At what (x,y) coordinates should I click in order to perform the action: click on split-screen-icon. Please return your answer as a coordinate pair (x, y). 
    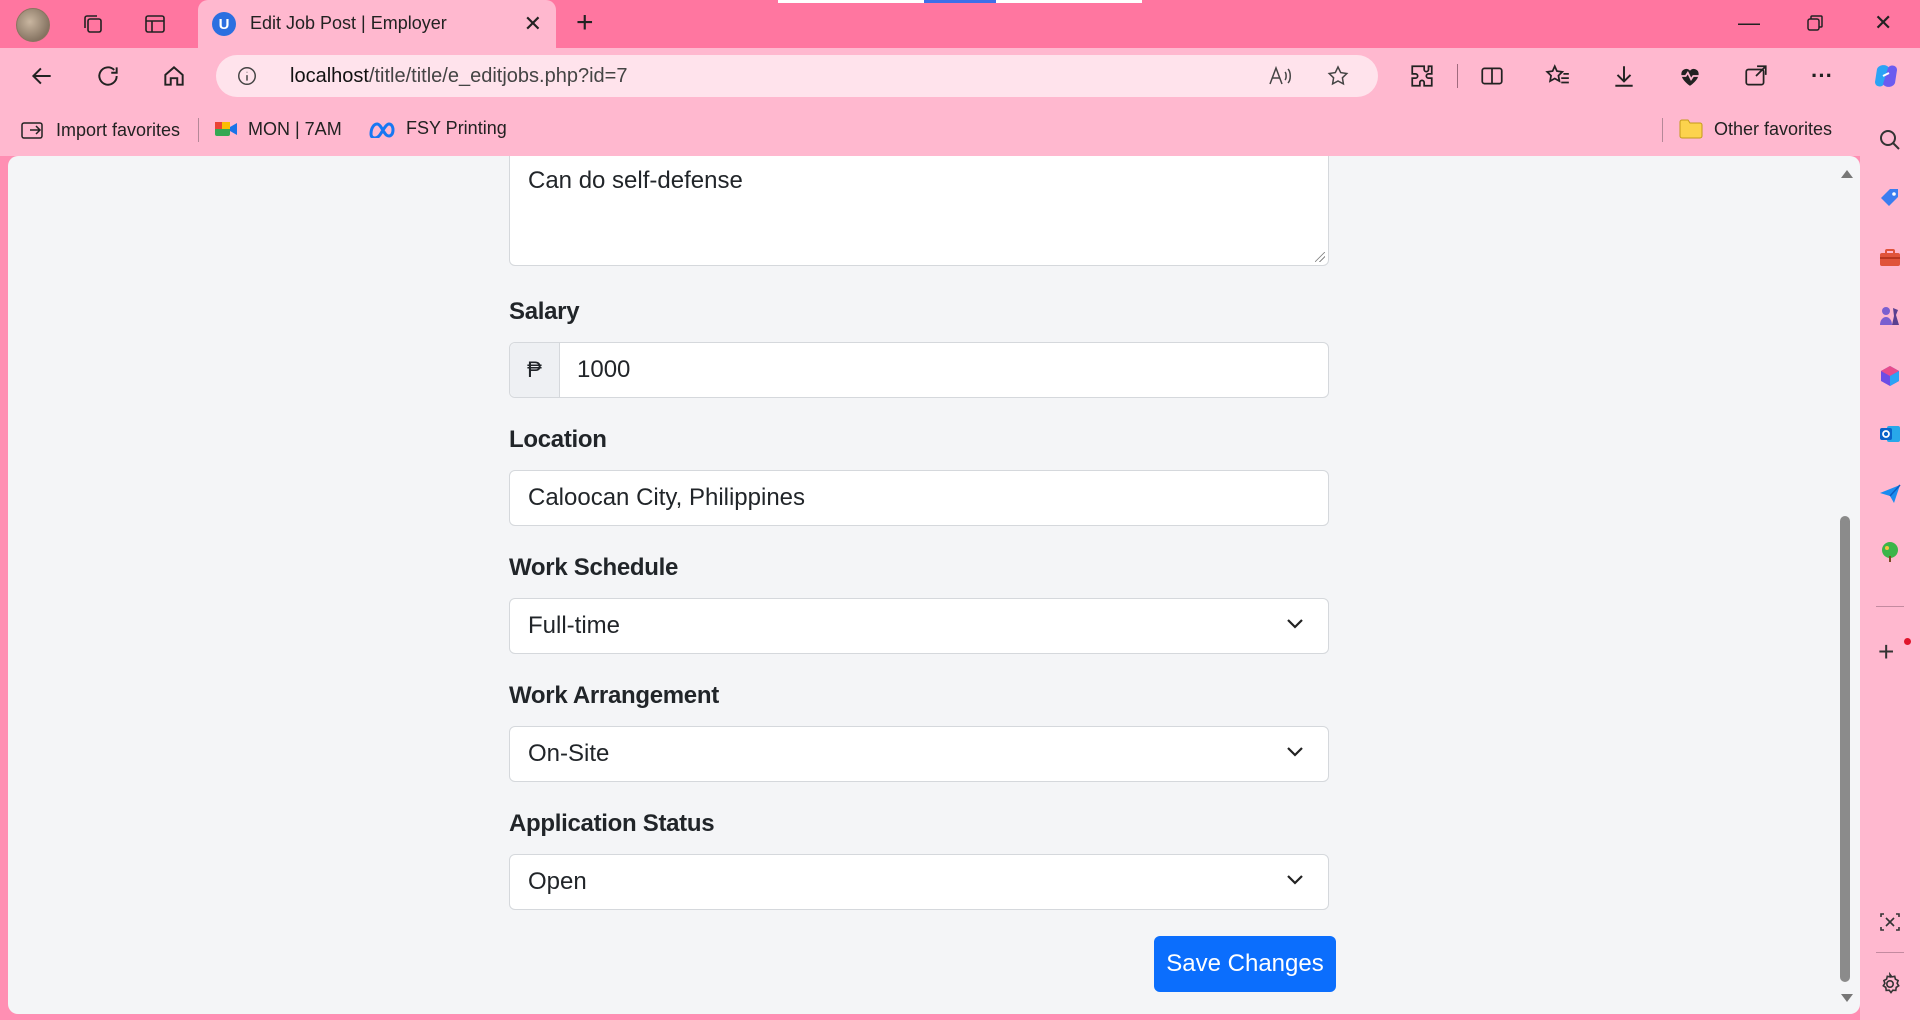
    Looking at the image, I should click on (1492, 76).